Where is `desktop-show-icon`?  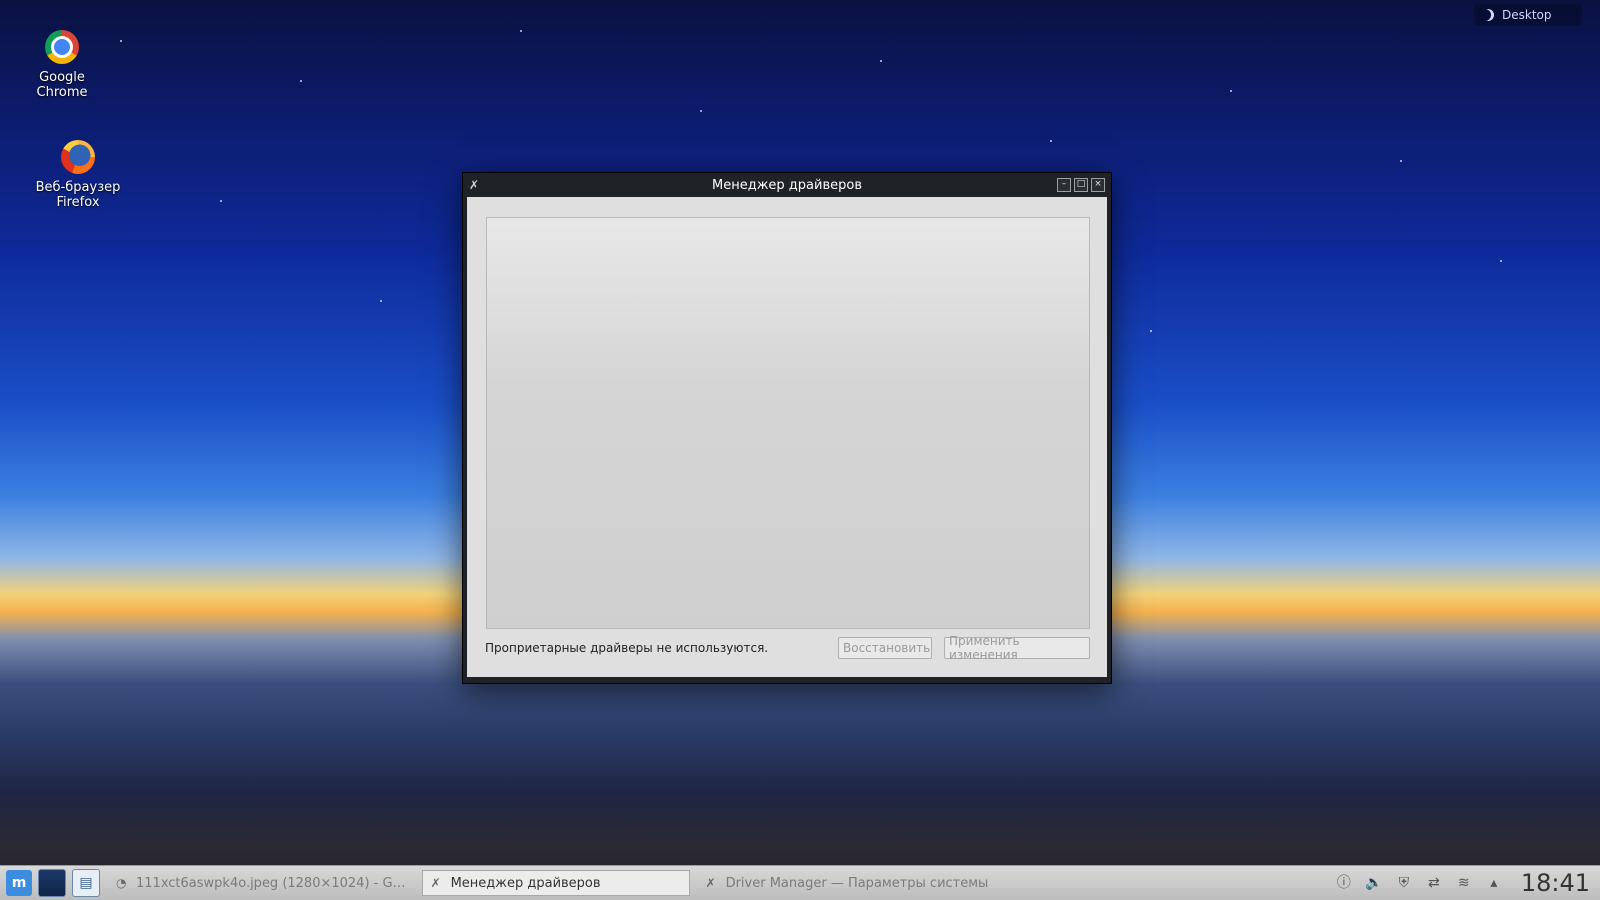
desktop-show-icon is located at coordinates (52, 883).